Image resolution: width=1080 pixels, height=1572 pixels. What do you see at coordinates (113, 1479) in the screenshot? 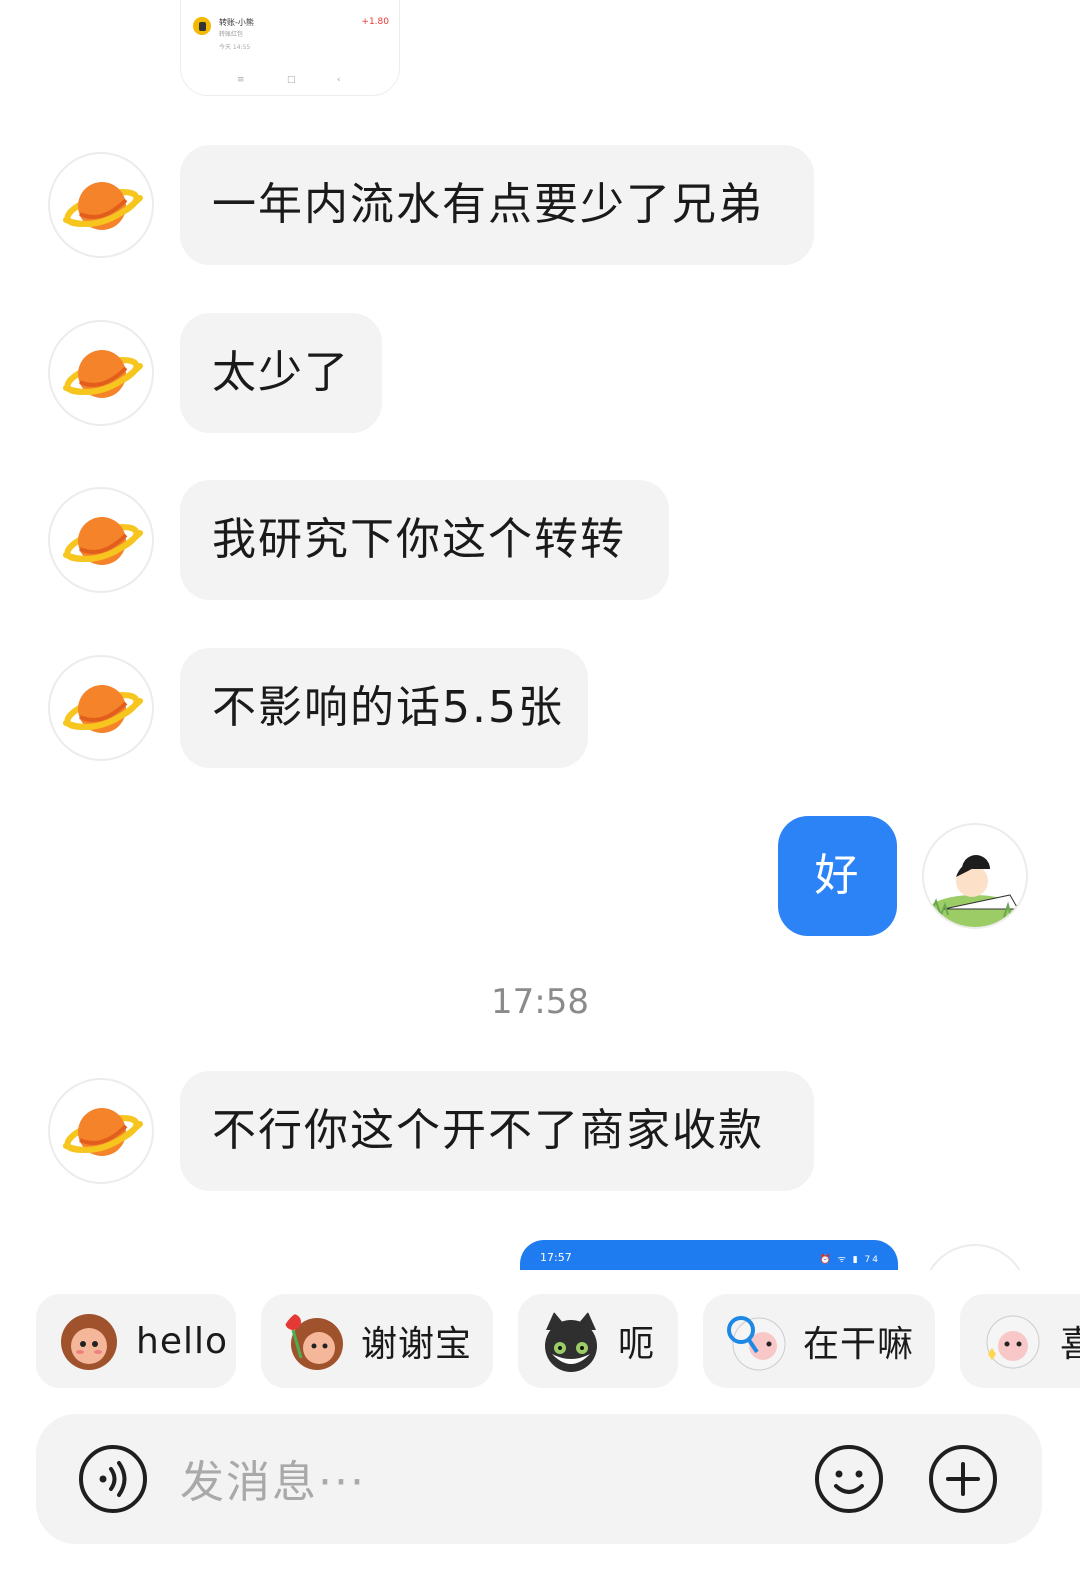
I see `voice-icon` at bounding box center [113, 1479].